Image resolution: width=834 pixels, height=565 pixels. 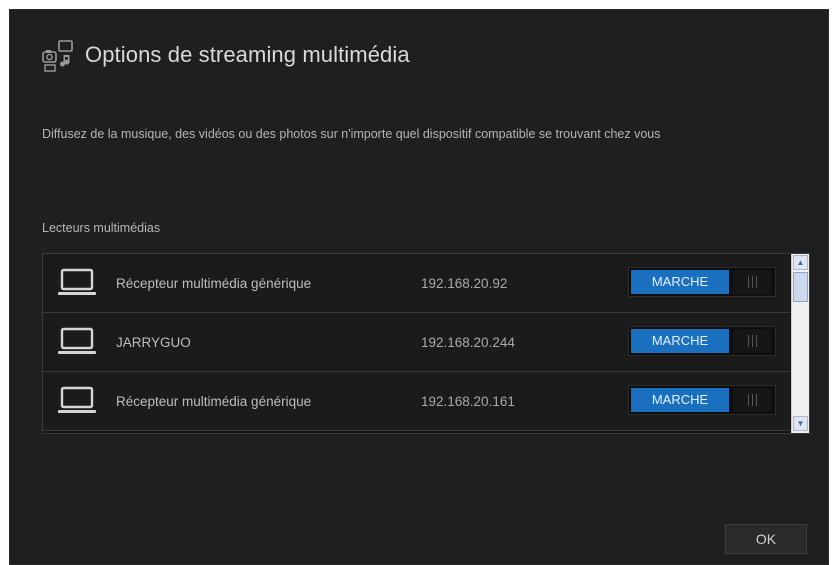 What do you see at coordinates (766, 539) in the screenshot?
I see `ok-button: OK` at bounding box center [766, 539].